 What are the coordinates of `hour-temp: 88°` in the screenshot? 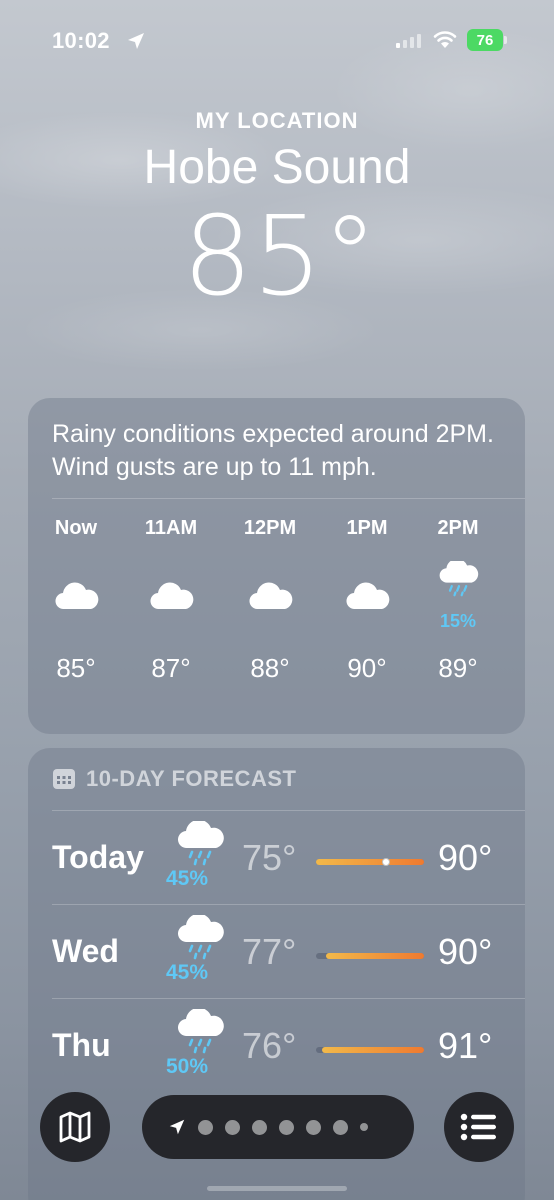 It's located at (270, 668).